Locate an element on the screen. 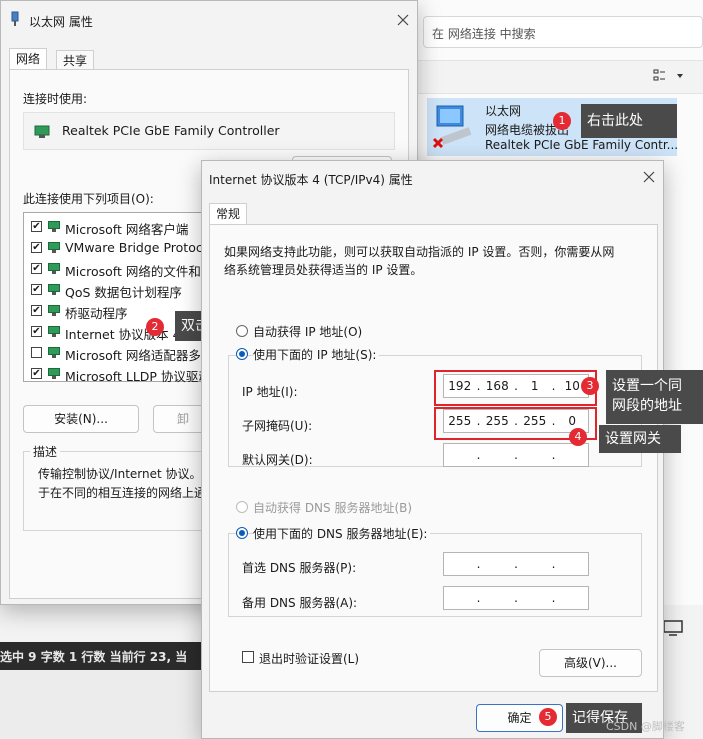 The image size is (703, 739). layout-icon is located at coordinates (668, 76).